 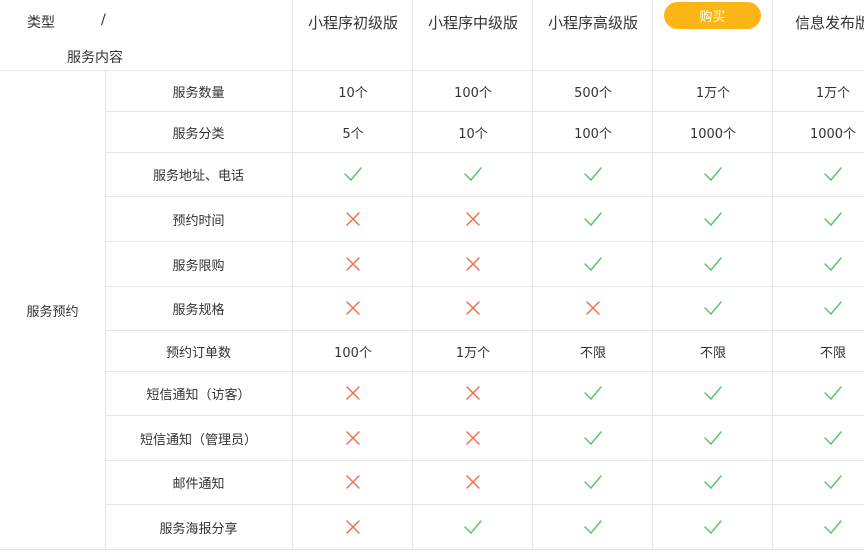 I want to click on feature-label: 短信通知（管理员）, so click(x=198, y=440).